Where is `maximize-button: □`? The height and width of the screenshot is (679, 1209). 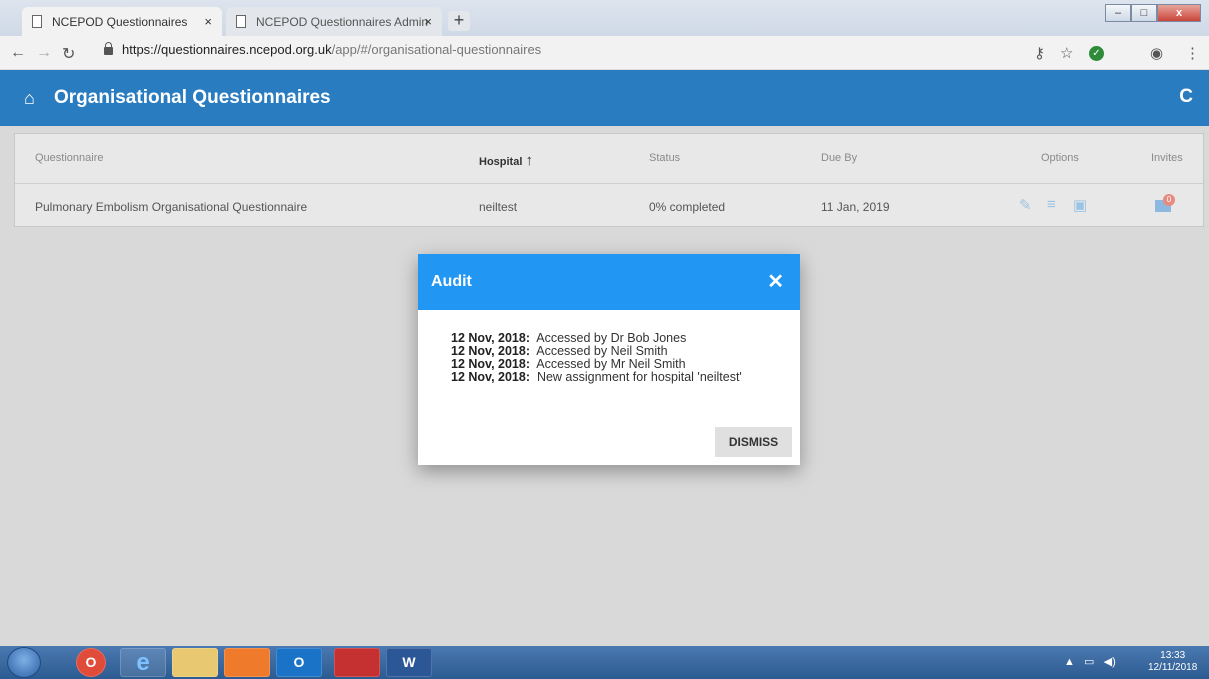
maximize-button: □ is located at coordinates (1144, 13).